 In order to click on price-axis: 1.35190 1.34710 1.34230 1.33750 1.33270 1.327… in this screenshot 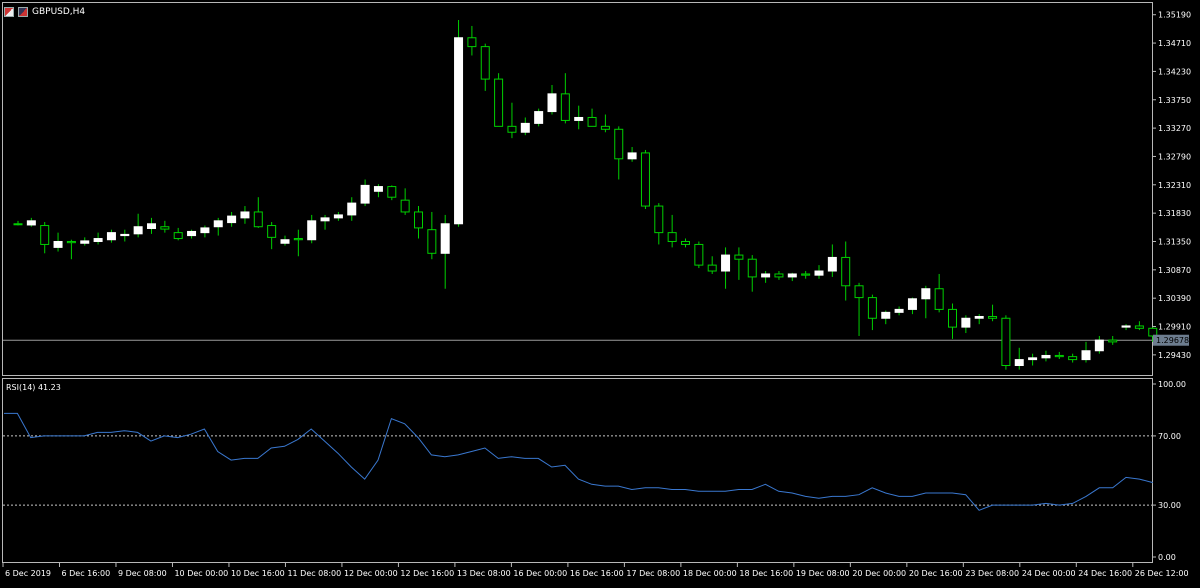, I will do `click(1171, 185)`.